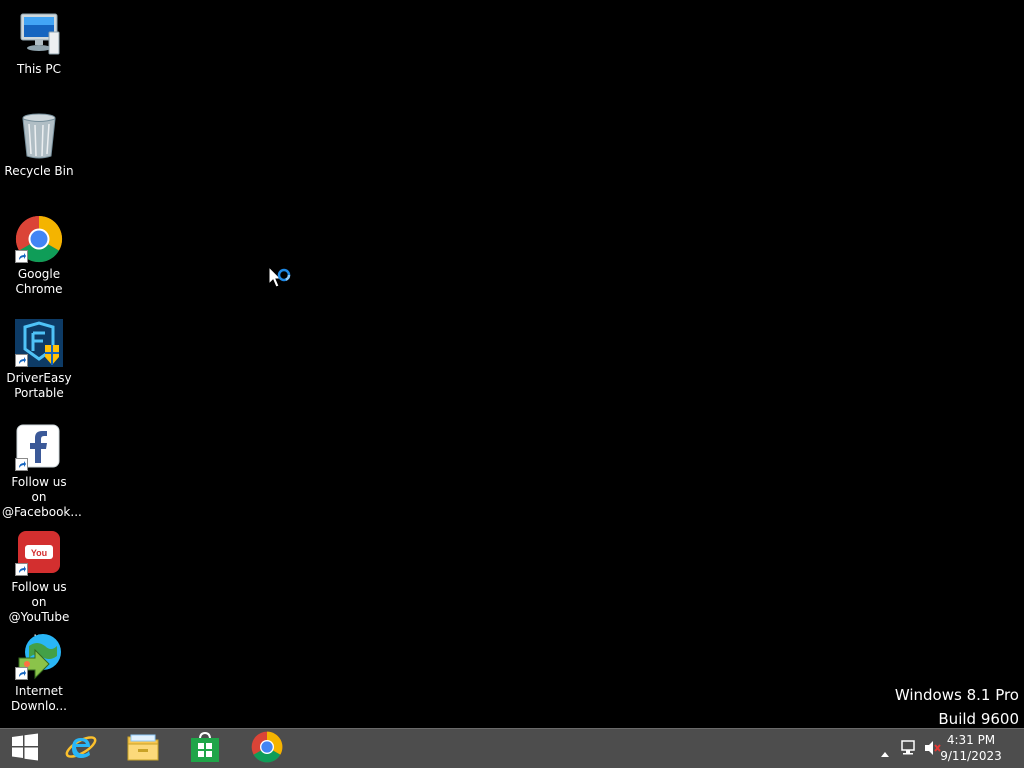  I want to click on desktop-icon-this-pc: This PC, so click(39, 43).